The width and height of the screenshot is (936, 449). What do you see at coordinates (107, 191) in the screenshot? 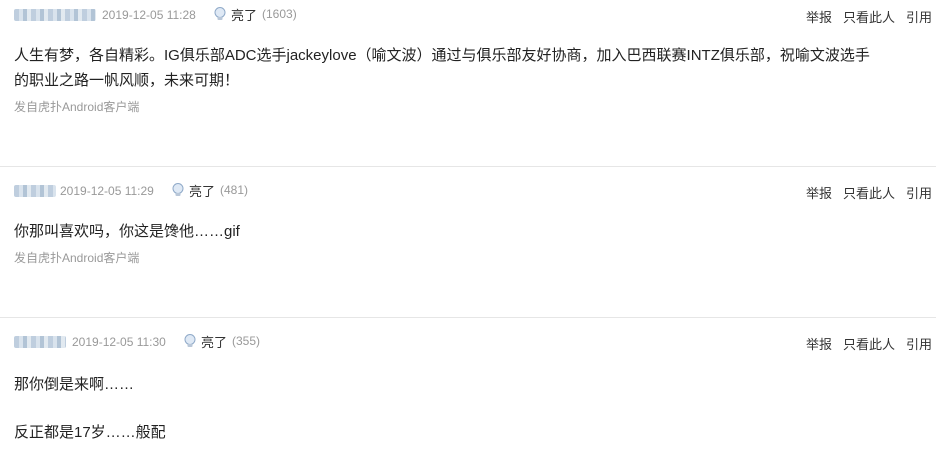
I see `post-time: 2019-12-05 11:29` at bounding box center [107, 191].